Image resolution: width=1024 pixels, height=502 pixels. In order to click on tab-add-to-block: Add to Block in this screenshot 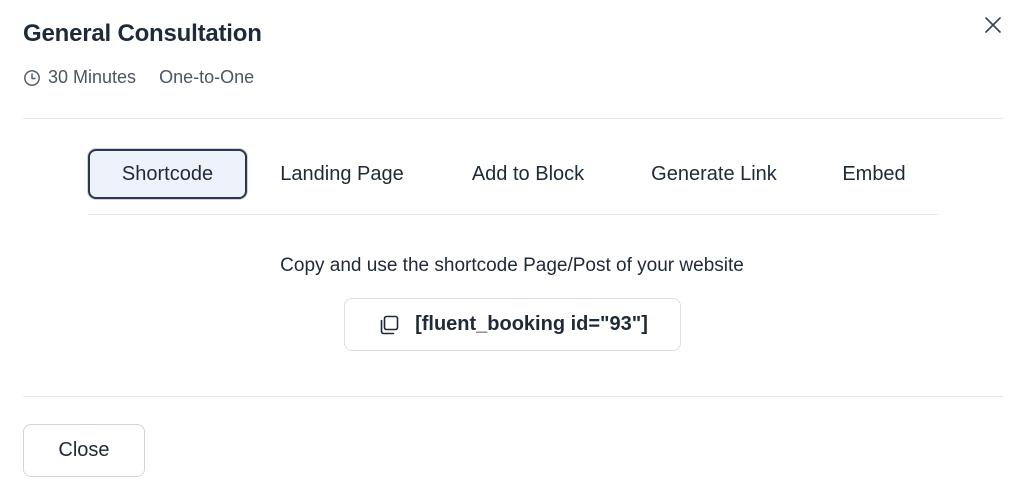, I will do `click(528, 174)`.